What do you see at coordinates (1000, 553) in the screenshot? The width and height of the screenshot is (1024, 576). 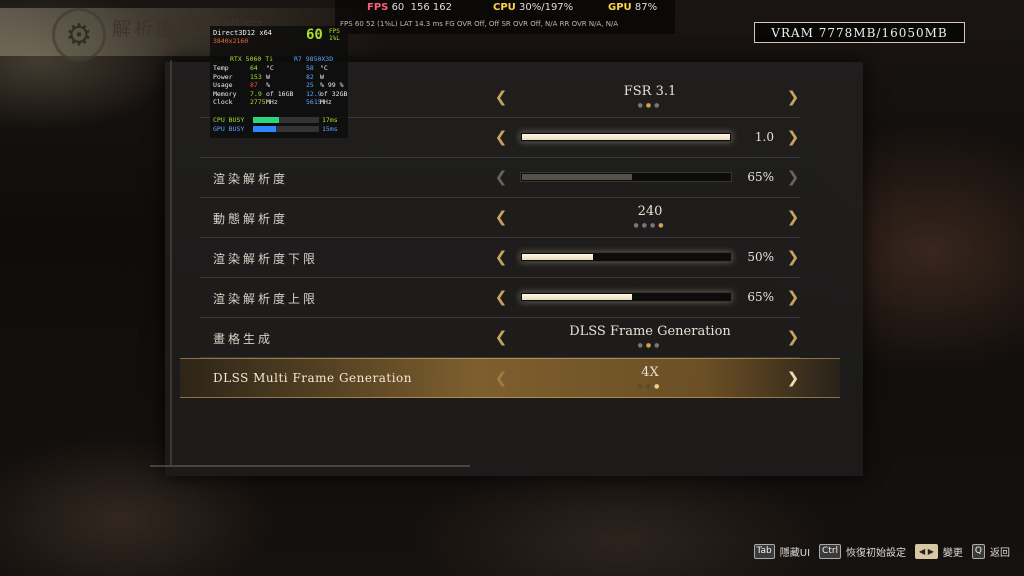 I see `hint-back: 返回` at bounding box center [1000, 553].